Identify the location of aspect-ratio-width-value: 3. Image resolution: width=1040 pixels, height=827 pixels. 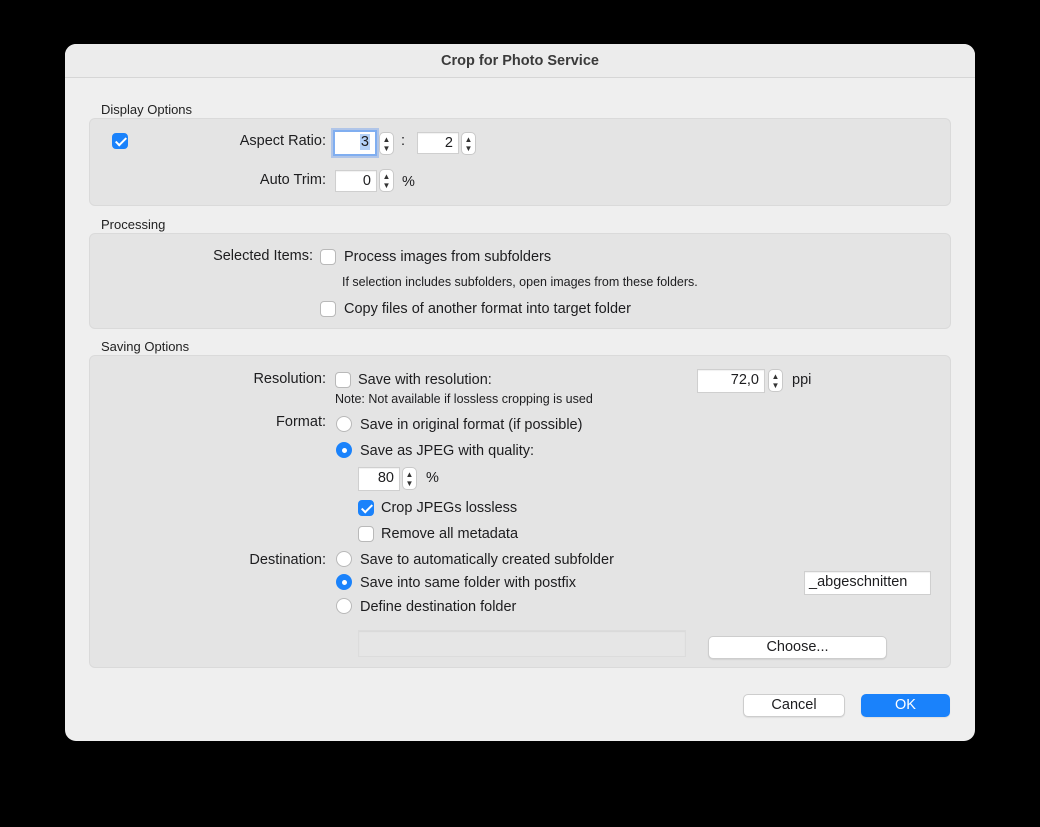
(364, 142).